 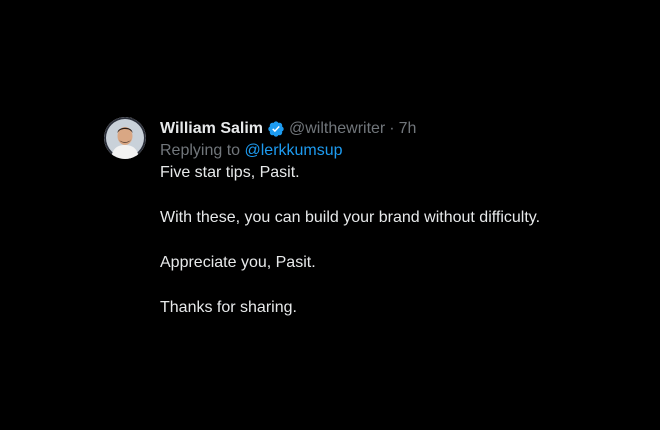 What do you see at coordinates (402, 151) in the screenshot?
I see `replying-to: Replying to @lerkkumsup` at bounding box center [402, 151].